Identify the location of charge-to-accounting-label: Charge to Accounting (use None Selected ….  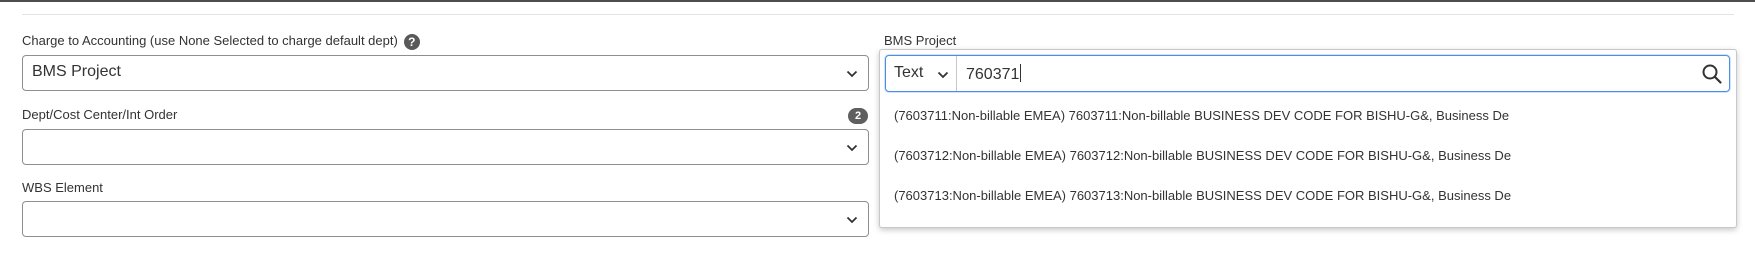
(221, 41).